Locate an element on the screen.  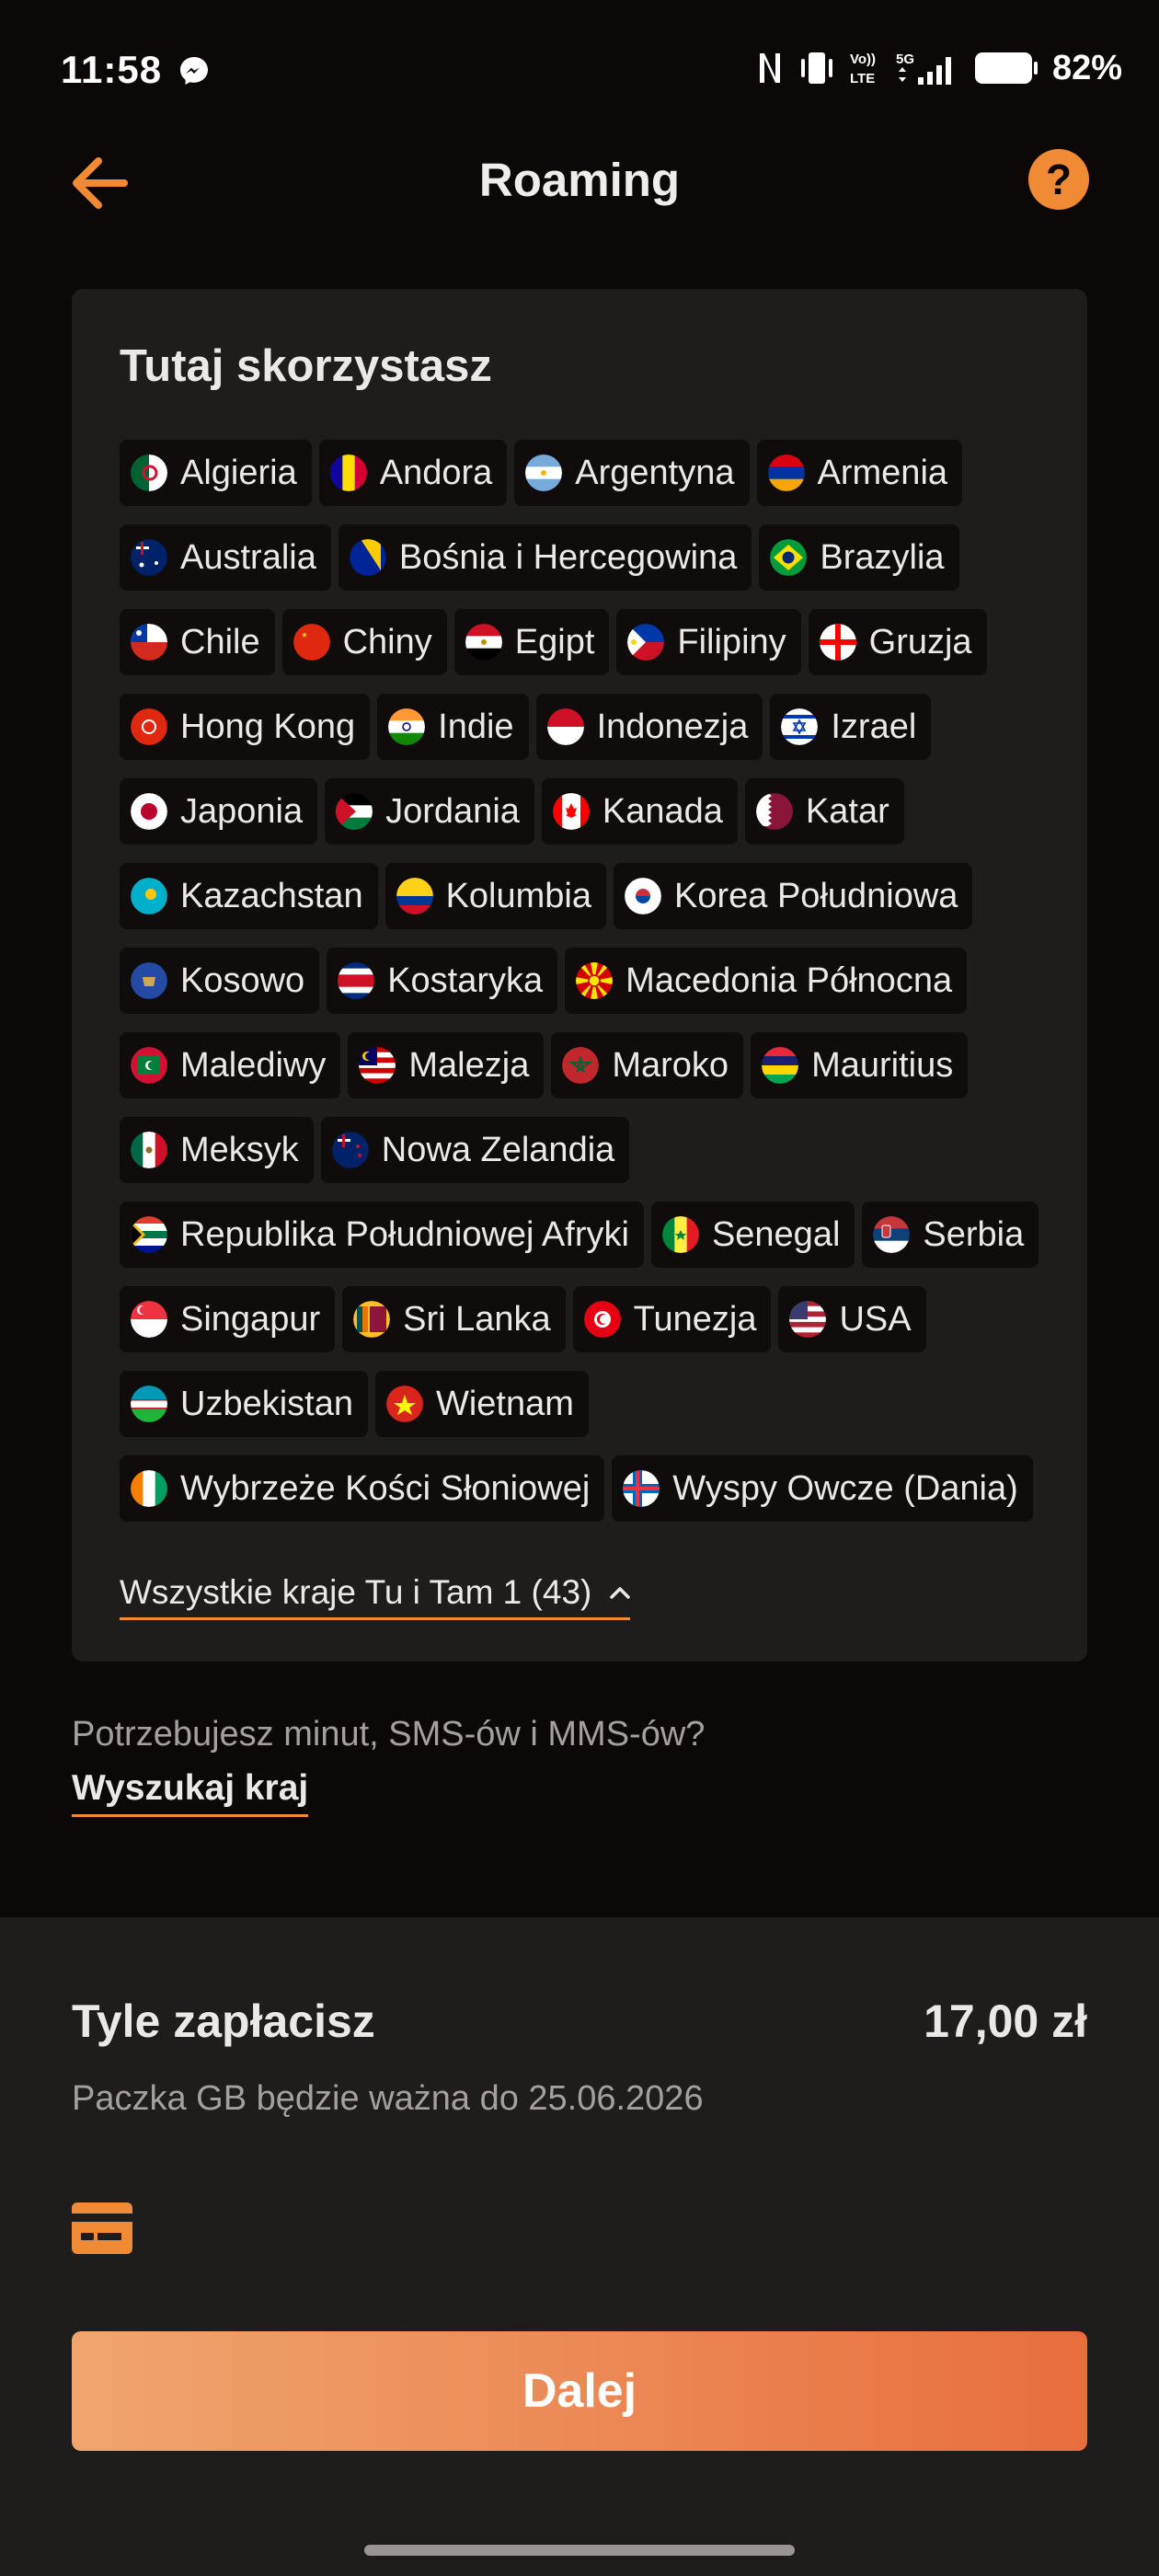
country-chip: Armenia is located at coordinates (859, 473).